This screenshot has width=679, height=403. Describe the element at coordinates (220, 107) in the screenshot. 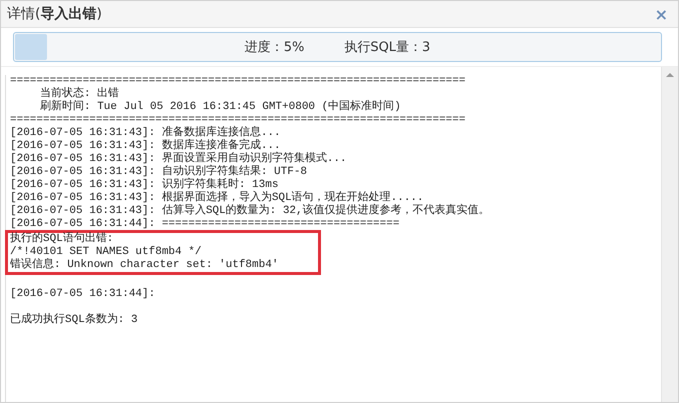

I see `log-line: 刷新时间: Tue Jul 05 2016 16:31:45 GMT+0800 (中国标准时间)` at that location.